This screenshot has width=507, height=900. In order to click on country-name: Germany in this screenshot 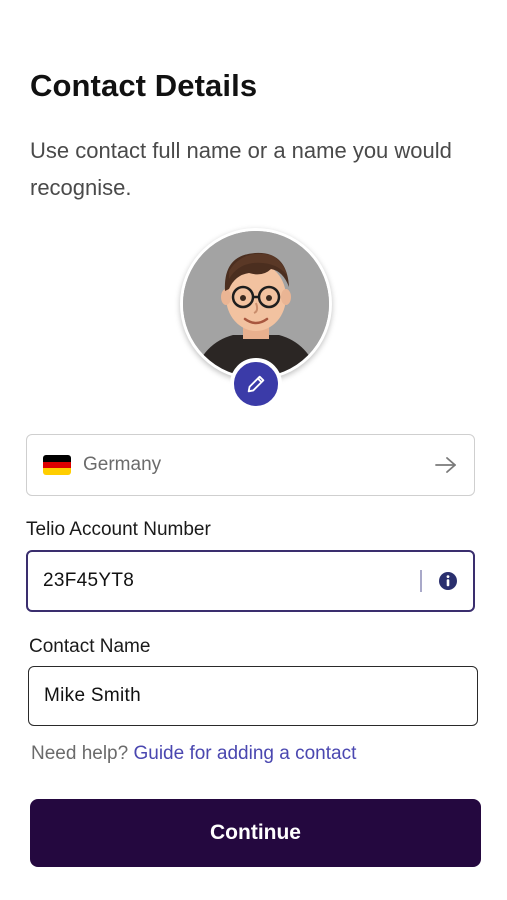, I will do `click(122, 464)`.